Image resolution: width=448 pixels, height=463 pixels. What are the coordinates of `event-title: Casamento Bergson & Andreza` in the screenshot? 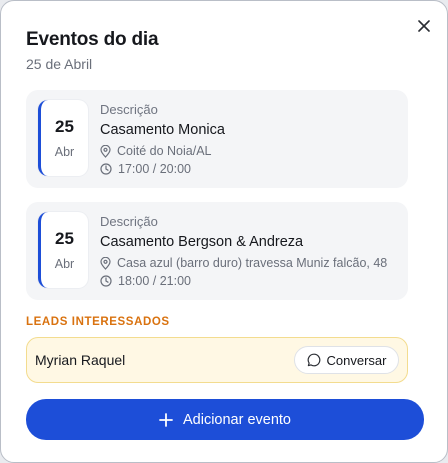 It's located at (202, 242).